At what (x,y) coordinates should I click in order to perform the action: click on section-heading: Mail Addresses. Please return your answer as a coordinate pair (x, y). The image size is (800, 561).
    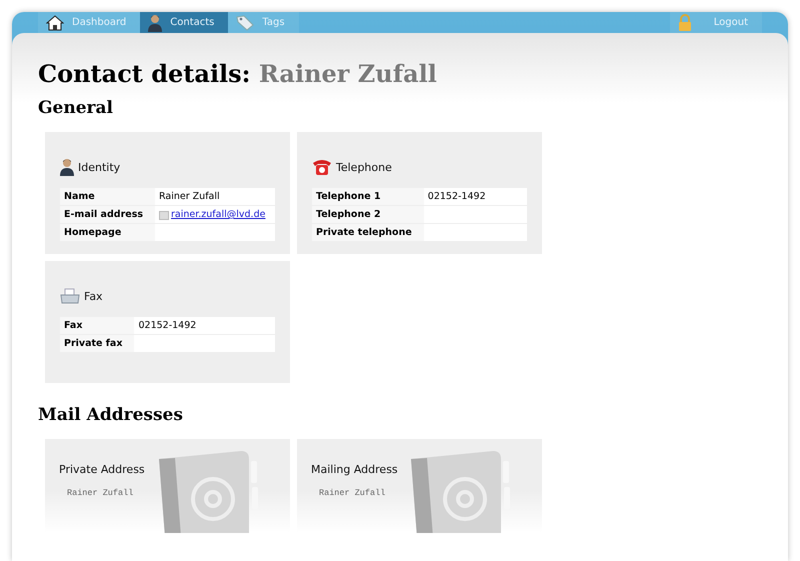
    Looking at the image, I should click on (111, 415).